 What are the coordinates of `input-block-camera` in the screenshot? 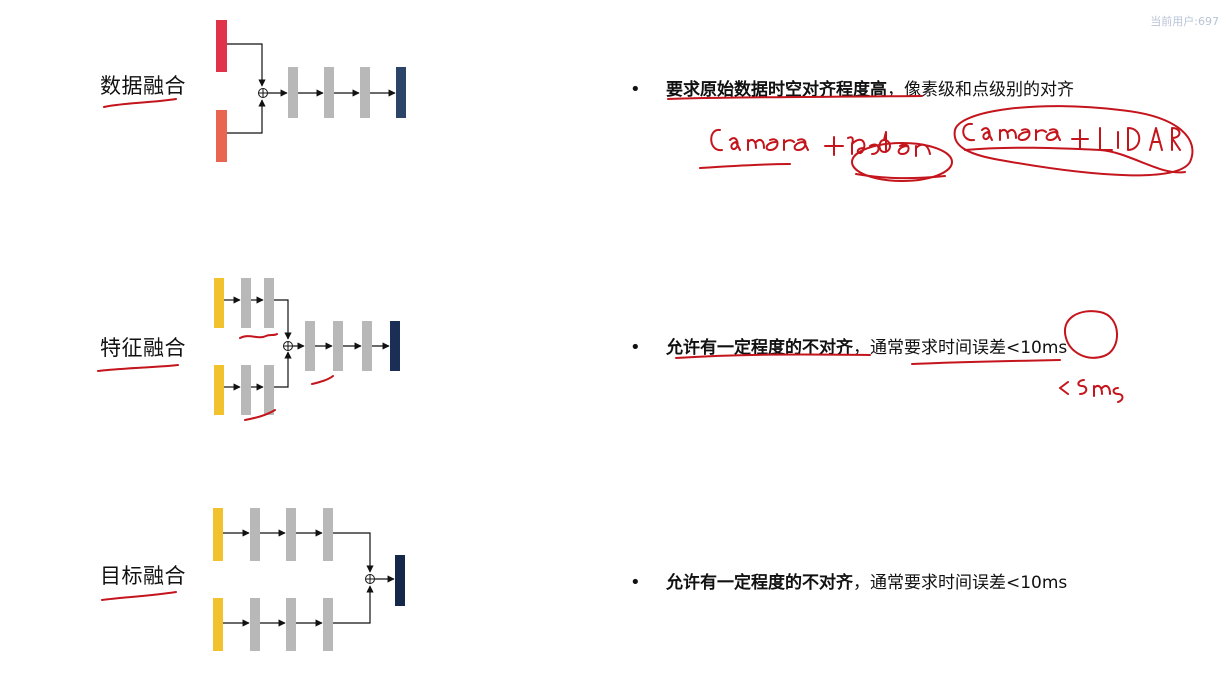 It's located at (221, 46).